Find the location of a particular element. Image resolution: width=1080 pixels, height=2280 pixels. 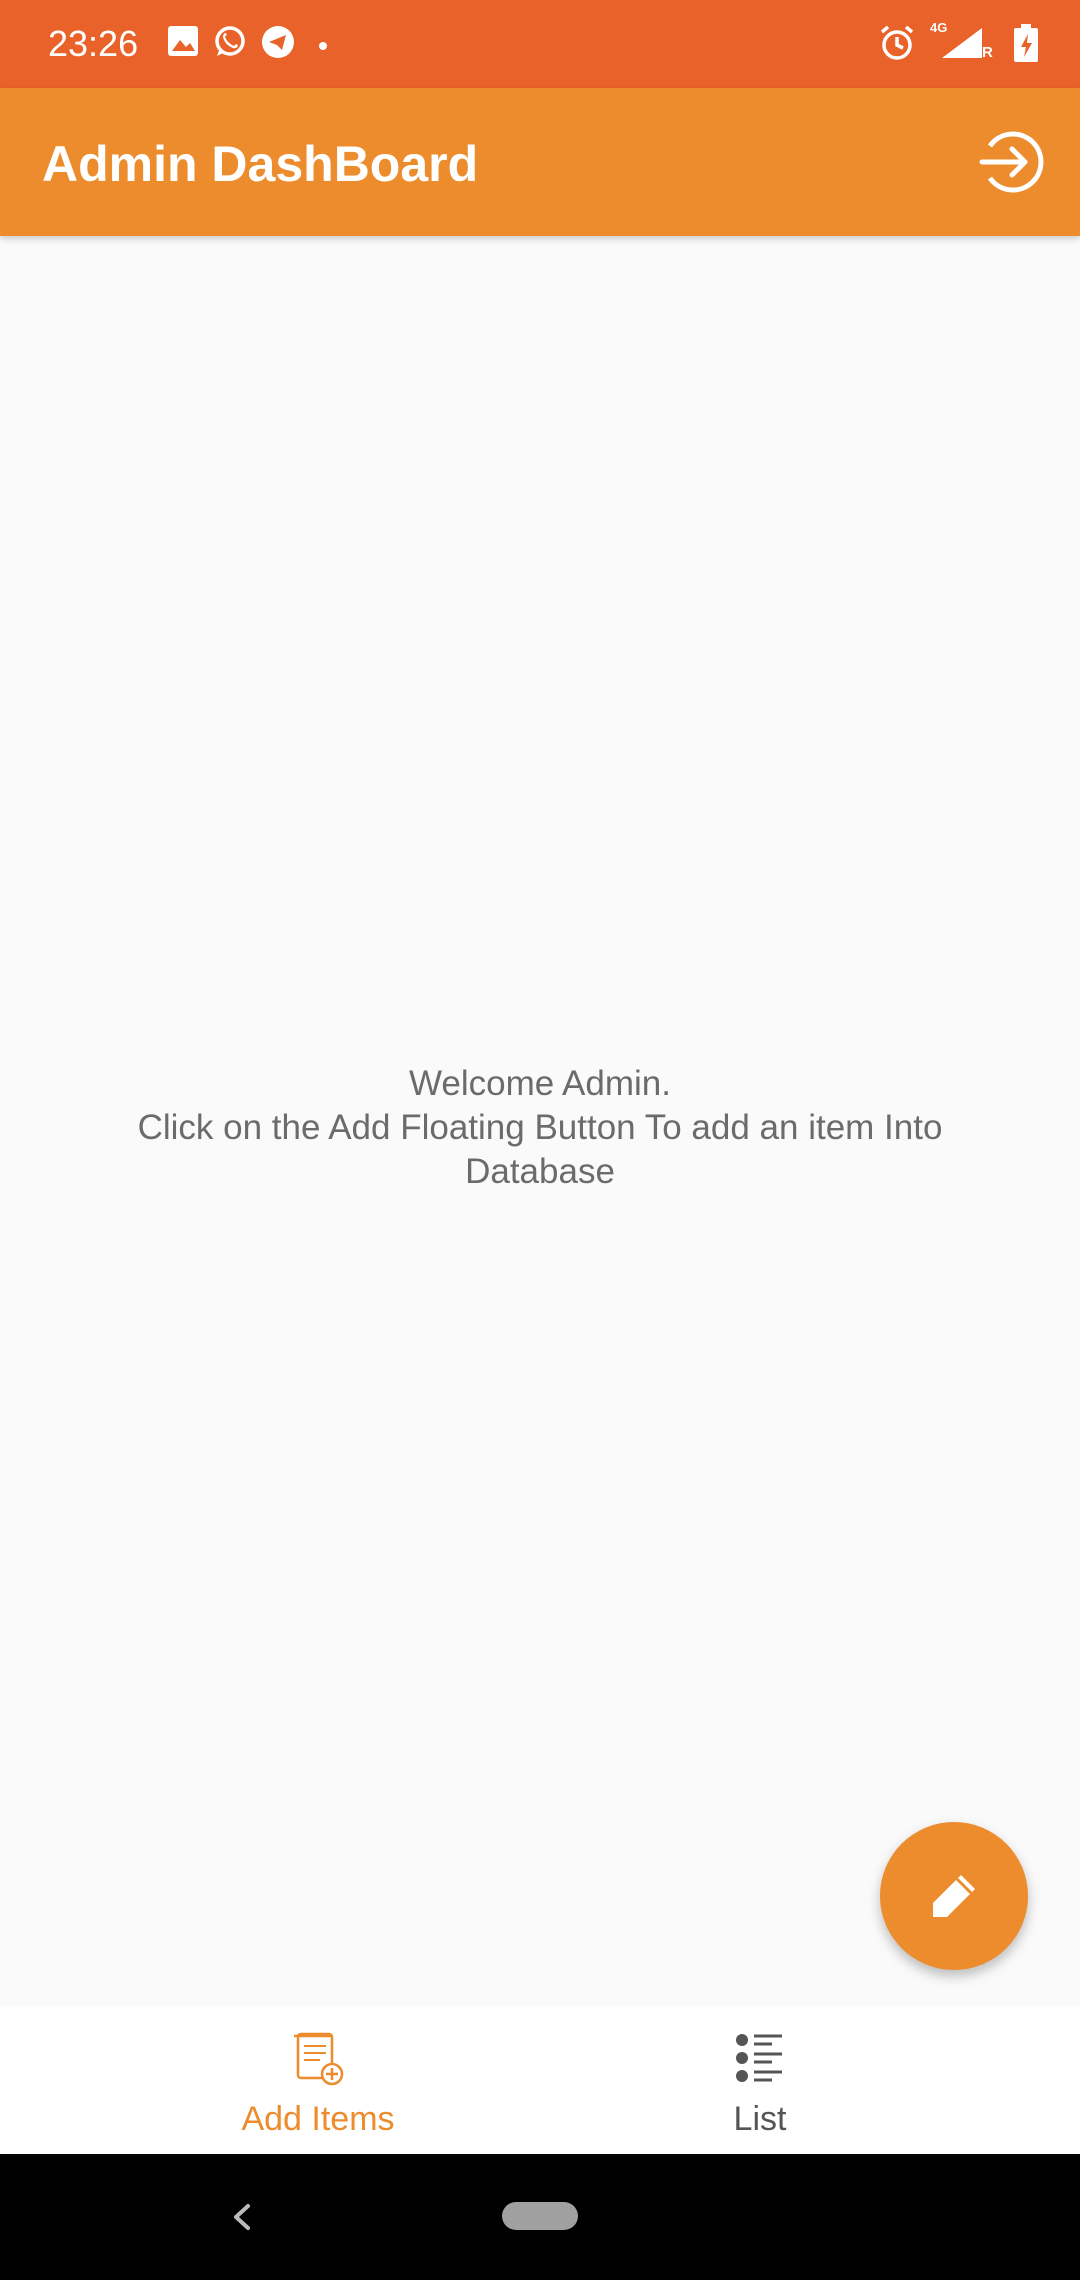

logout-icon is located at coordinates (1011, 162).